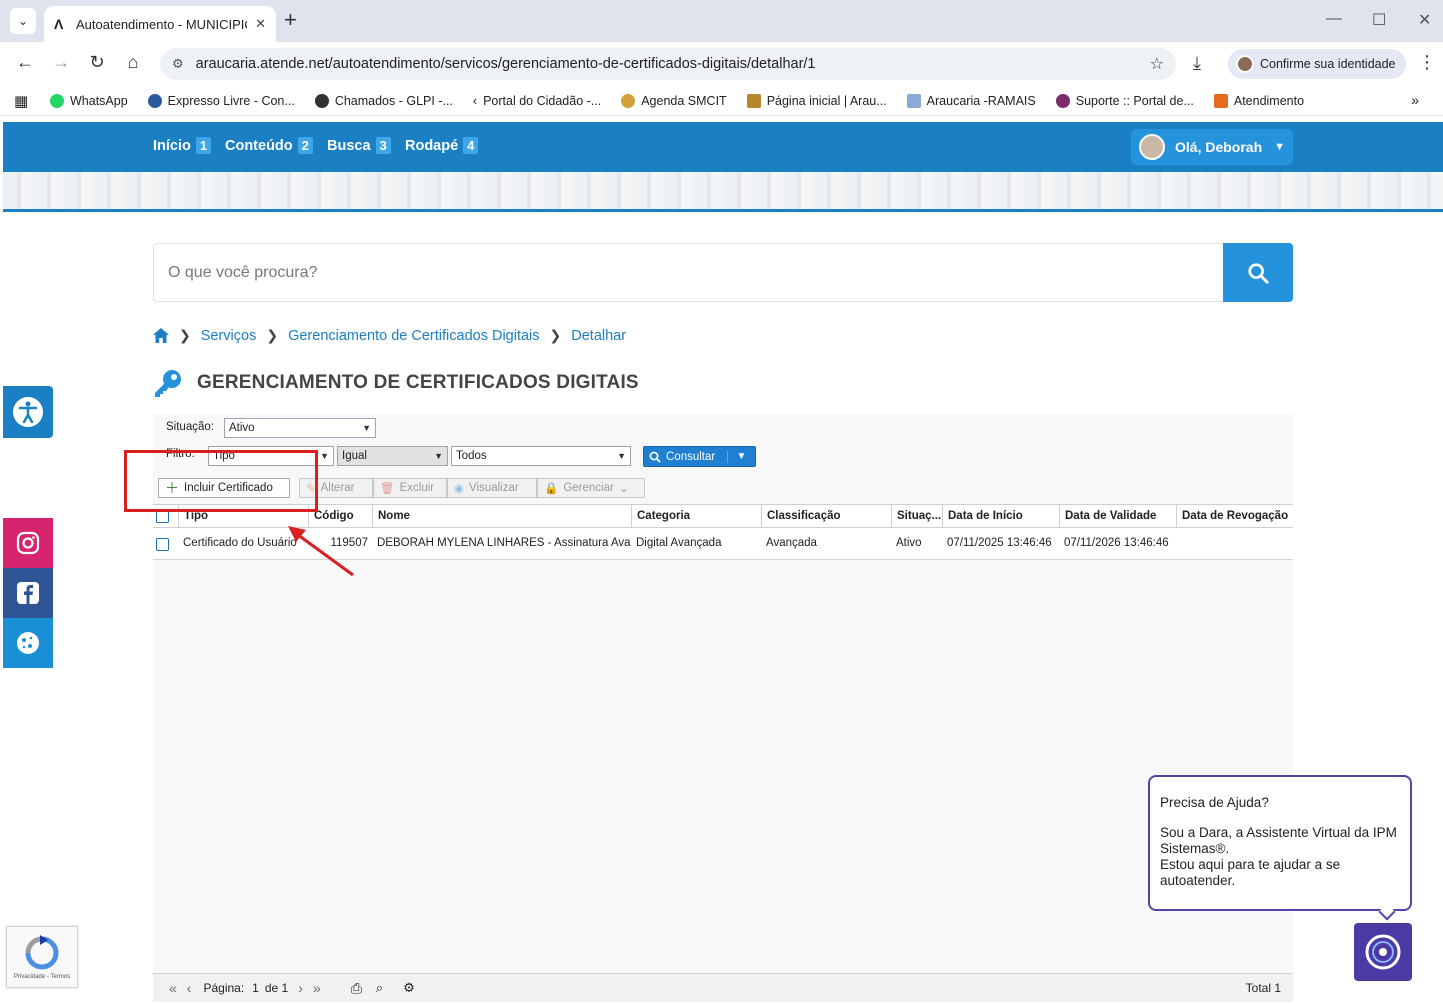  What do you see at coordinates (1427, 62) in the screenshot?
I see `browser-menu-icon: ⋮` at bounding box center [1427, 62].